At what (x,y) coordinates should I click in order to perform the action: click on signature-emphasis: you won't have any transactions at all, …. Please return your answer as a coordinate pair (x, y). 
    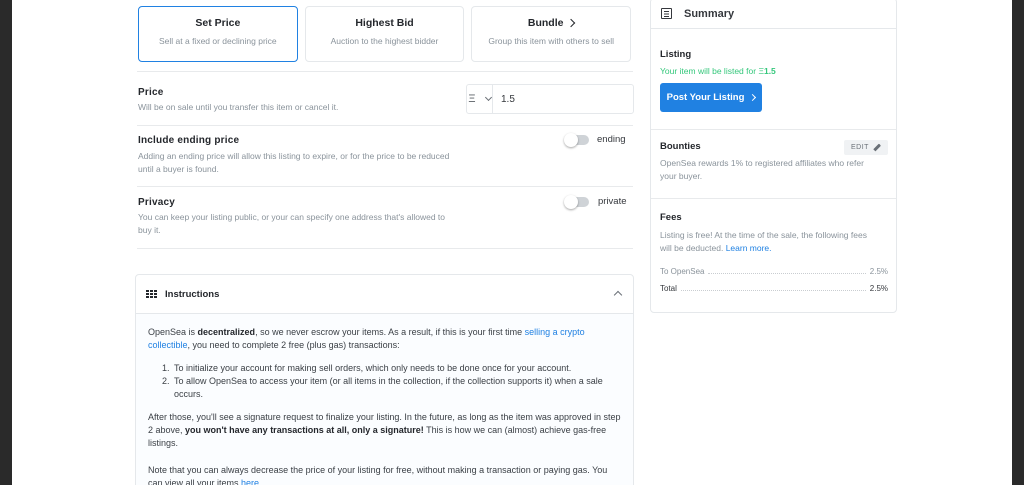
    Looking at the image, I should click on (304, 430).